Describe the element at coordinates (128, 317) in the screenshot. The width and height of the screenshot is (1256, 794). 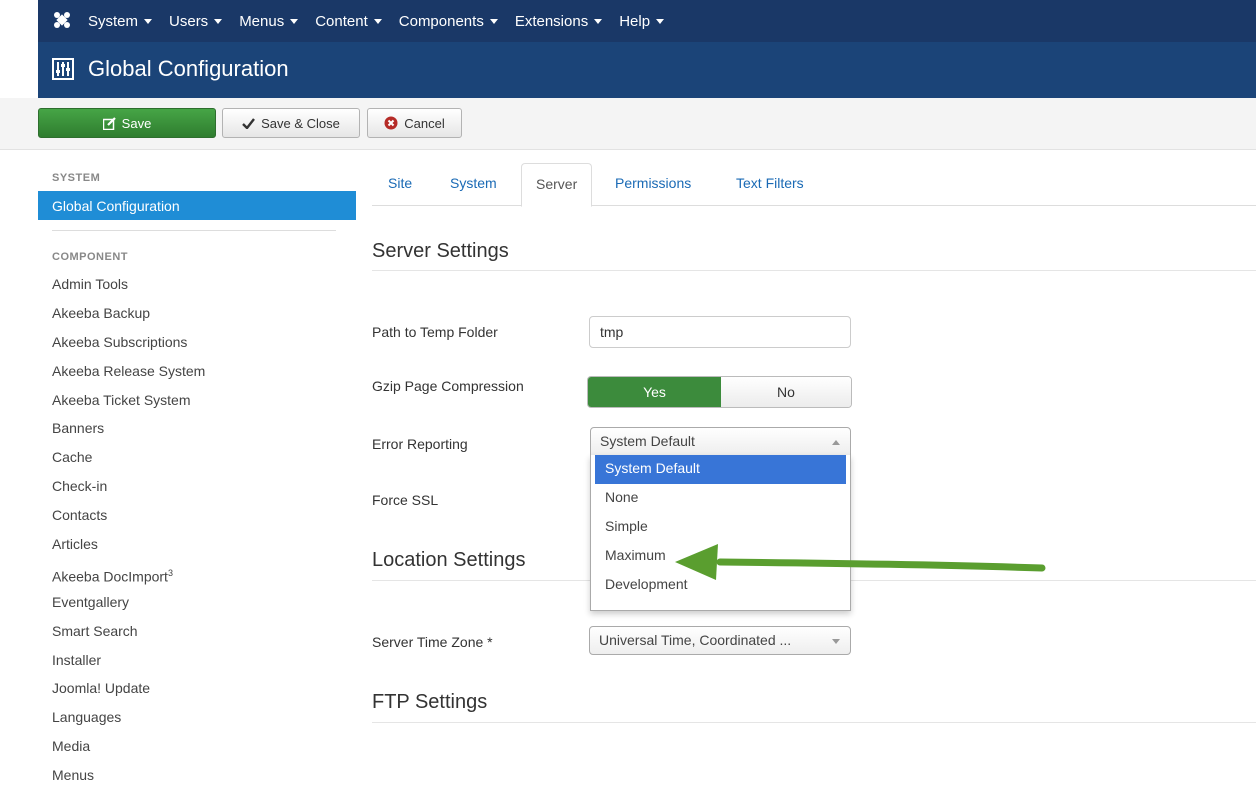
I see `sidebar-item: Akeeba Backup` at that location.